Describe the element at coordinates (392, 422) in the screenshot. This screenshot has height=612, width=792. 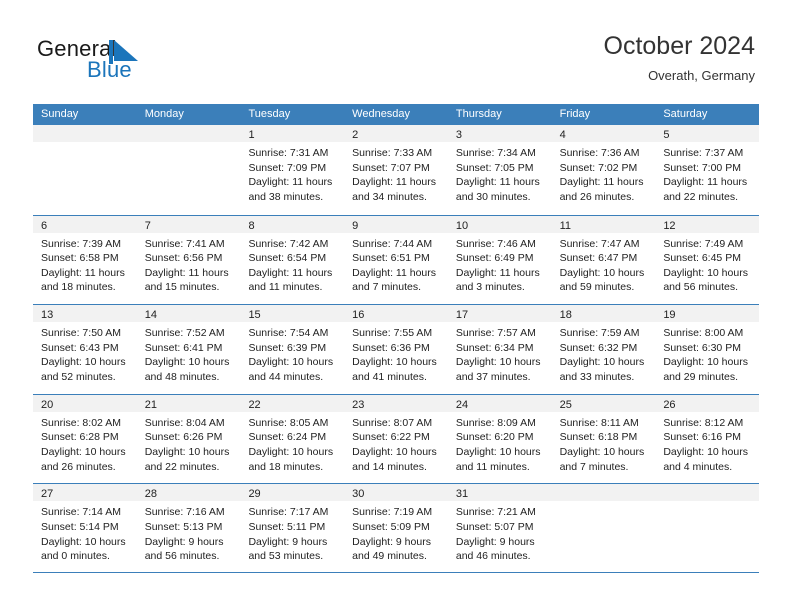
I see `day-info-line: Sunrise: 8:07 AM` at that location.